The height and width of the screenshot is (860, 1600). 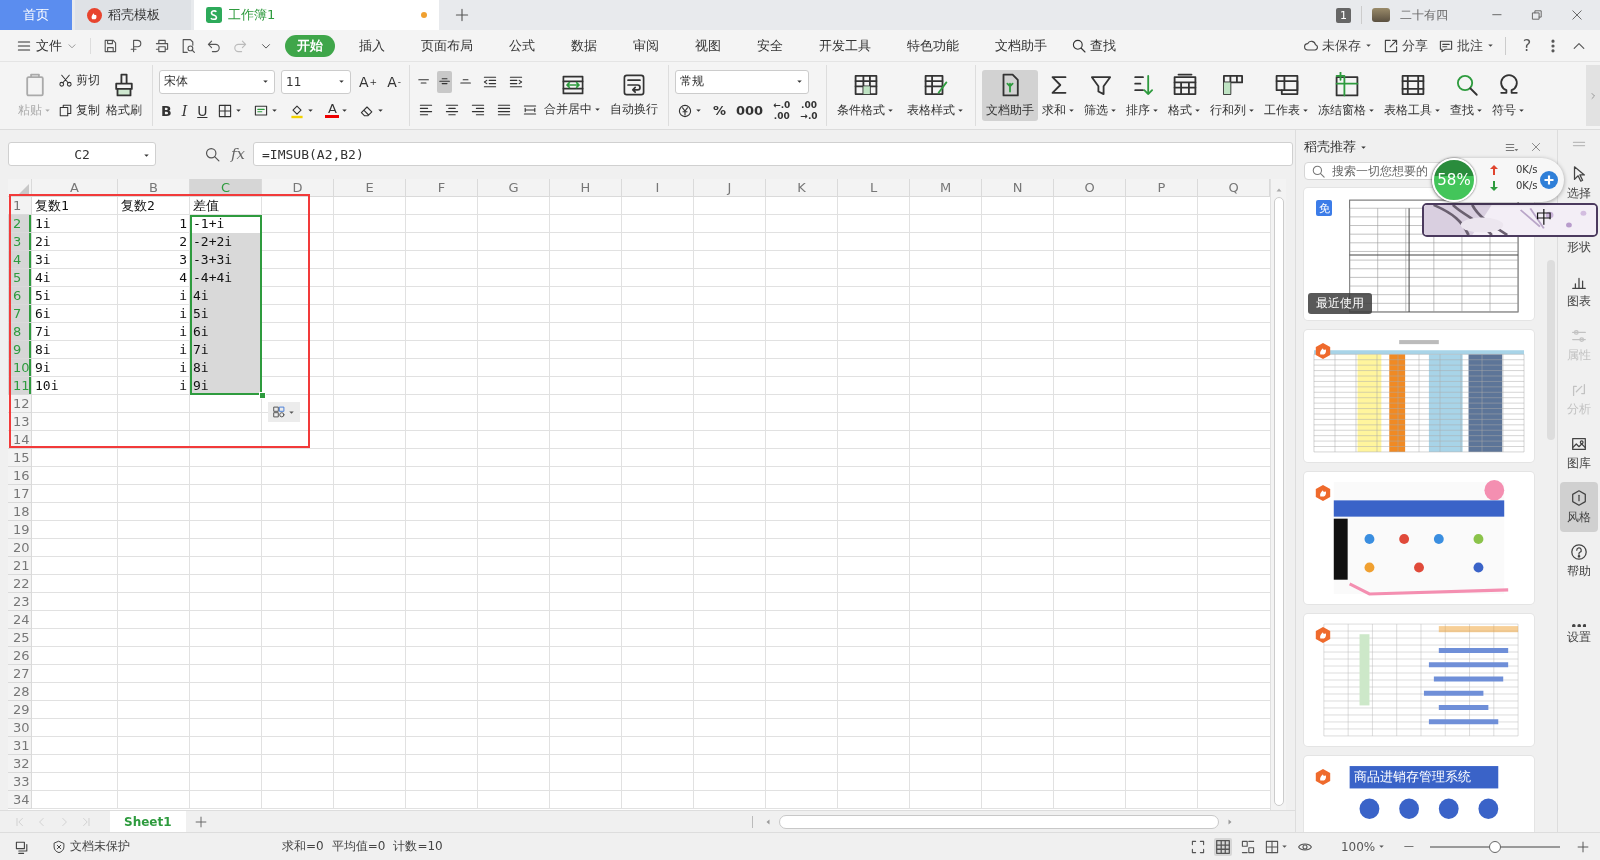 What do you see at coordinates (874, 188) in the screenshot?
I see `column-header: L` at bounding box center [874, 188].